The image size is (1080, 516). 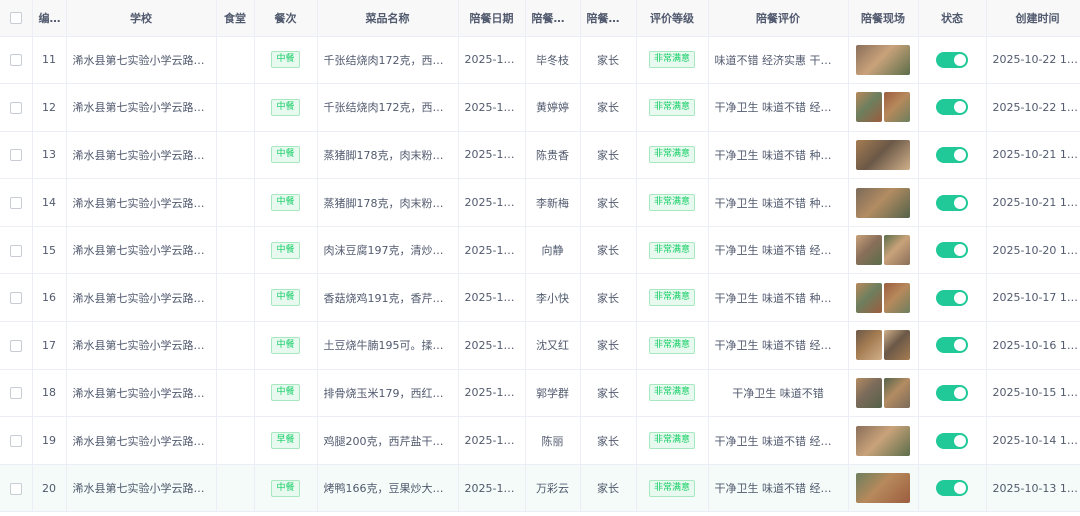 What do you see at coordinates (492, 202) in the screenshot?
I see `cell-date: 2025-10-21` at bounding box center [492, 202].